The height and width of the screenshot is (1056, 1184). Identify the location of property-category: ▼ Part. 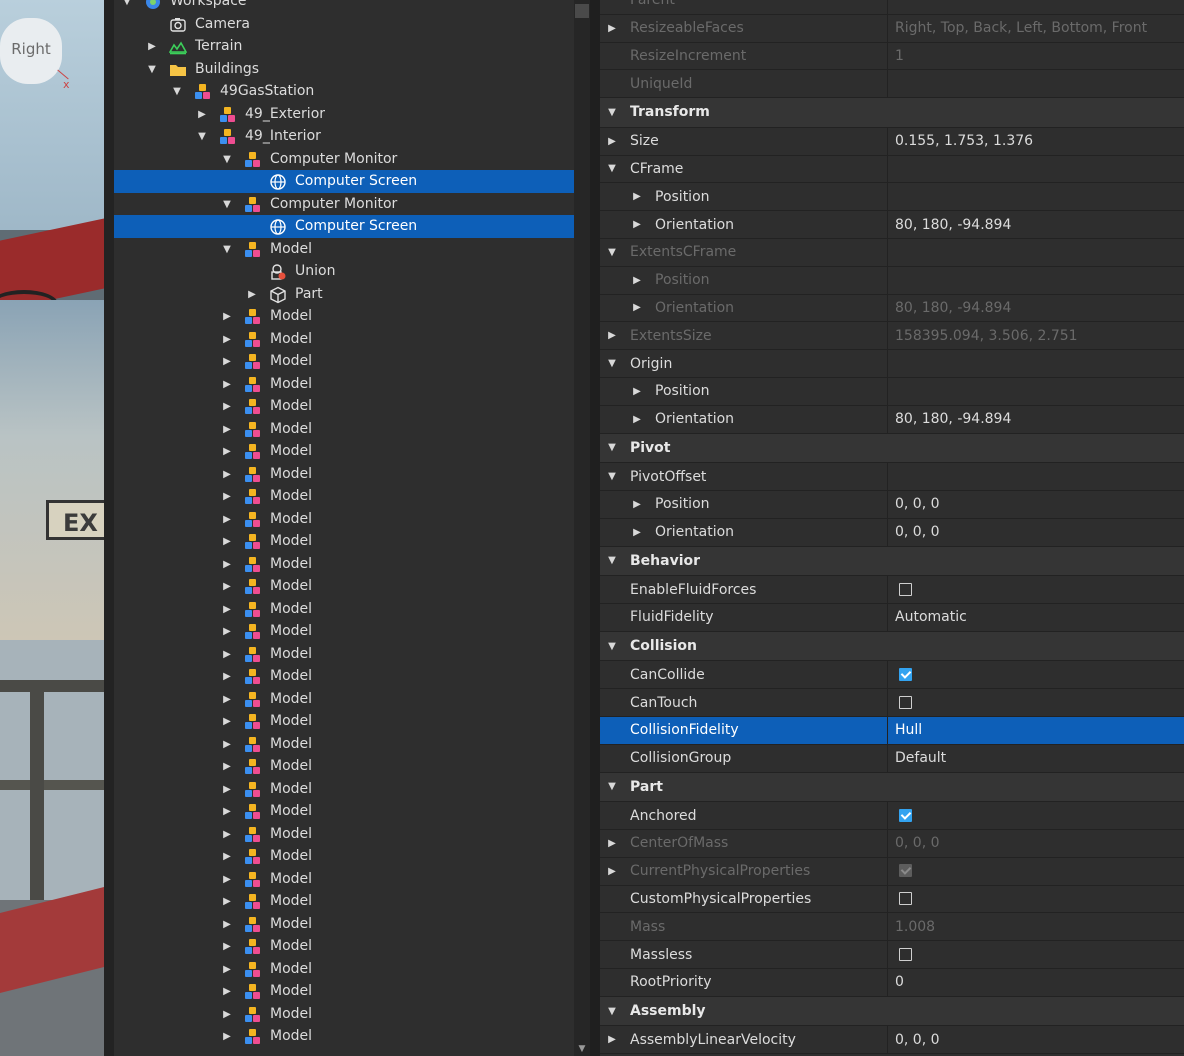
(892, 787).